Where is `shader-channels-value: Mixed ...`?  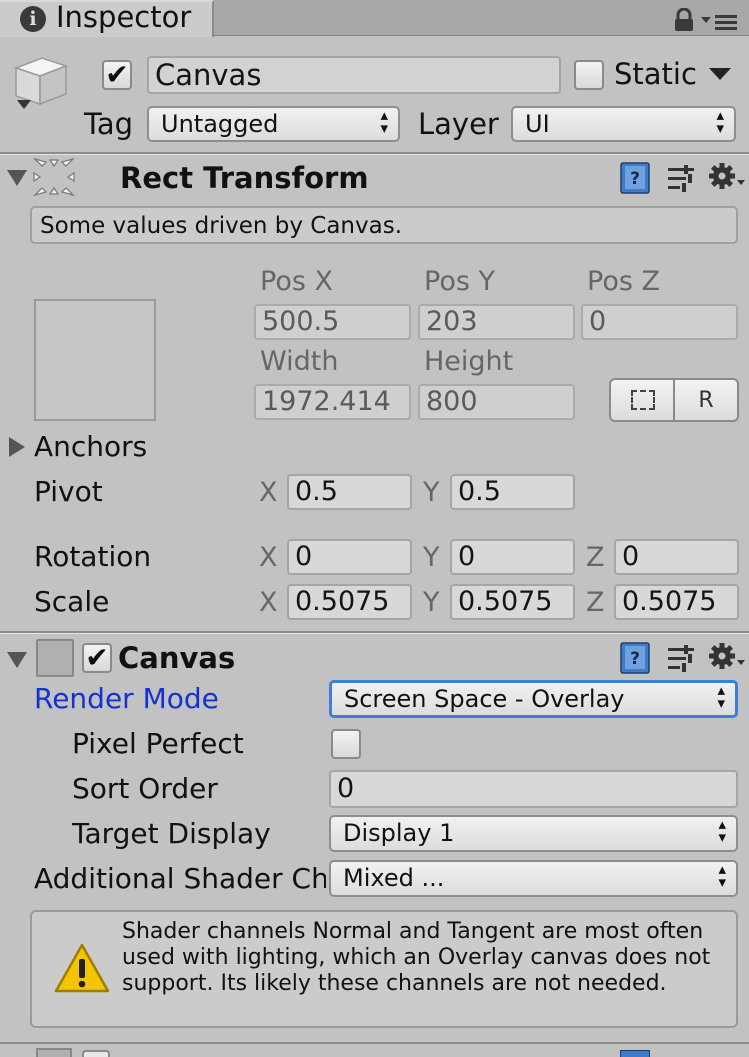
shader-channels-value: Mixed ... is located at coordinates (394, 878).